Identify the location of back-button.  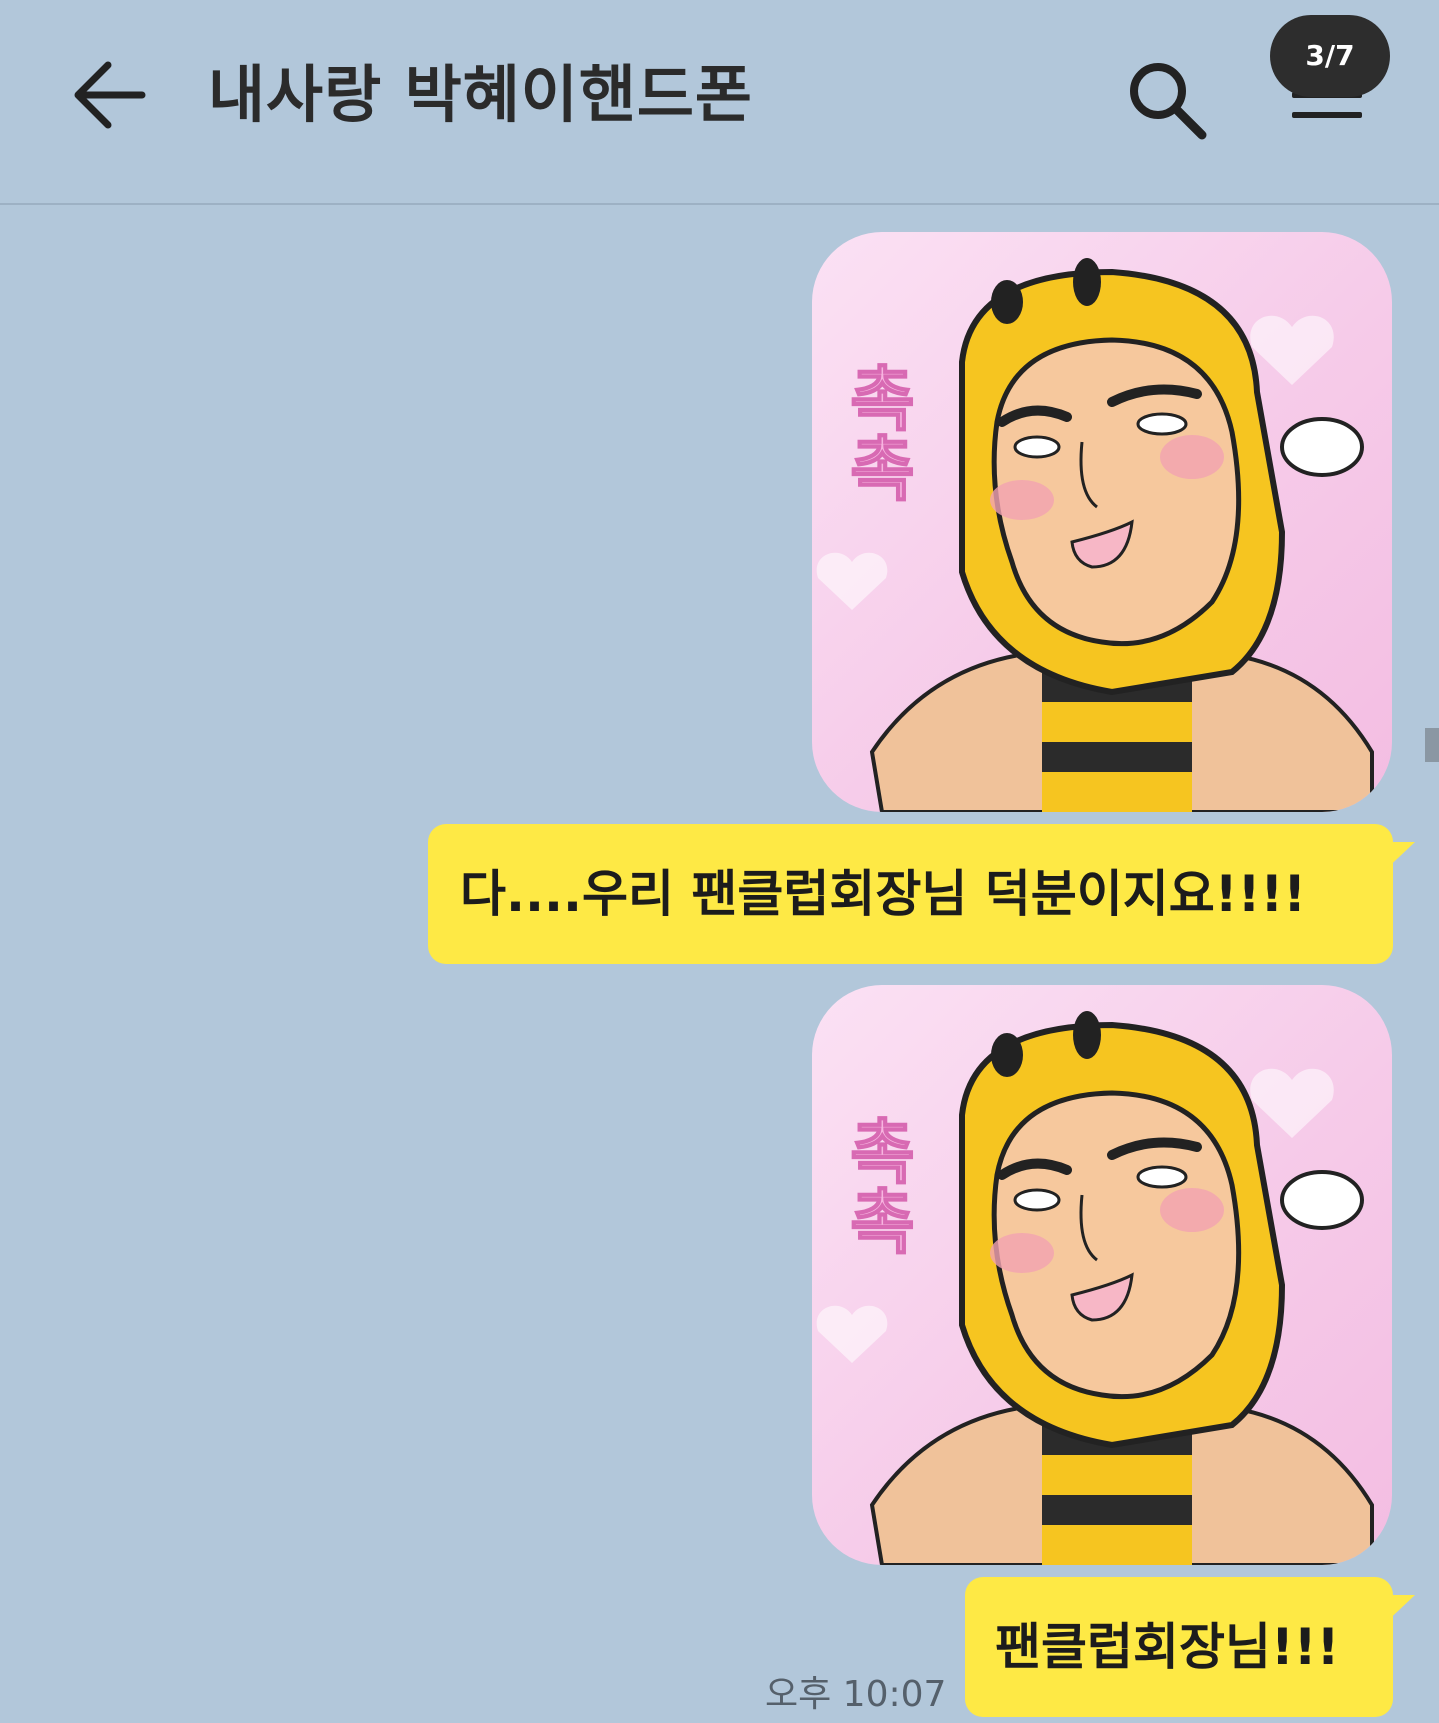
(110, 95).